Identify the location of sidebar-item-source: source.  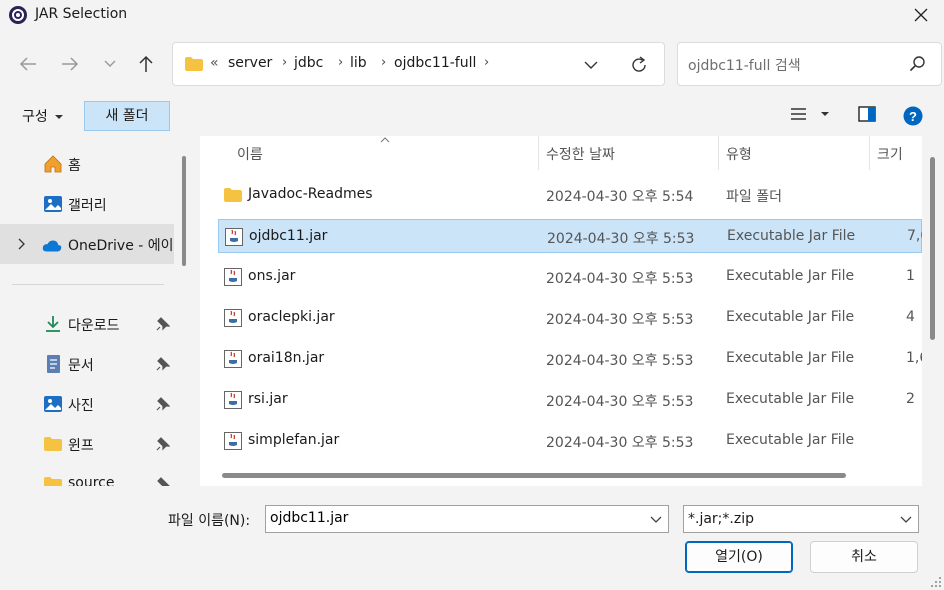
(87, 475).